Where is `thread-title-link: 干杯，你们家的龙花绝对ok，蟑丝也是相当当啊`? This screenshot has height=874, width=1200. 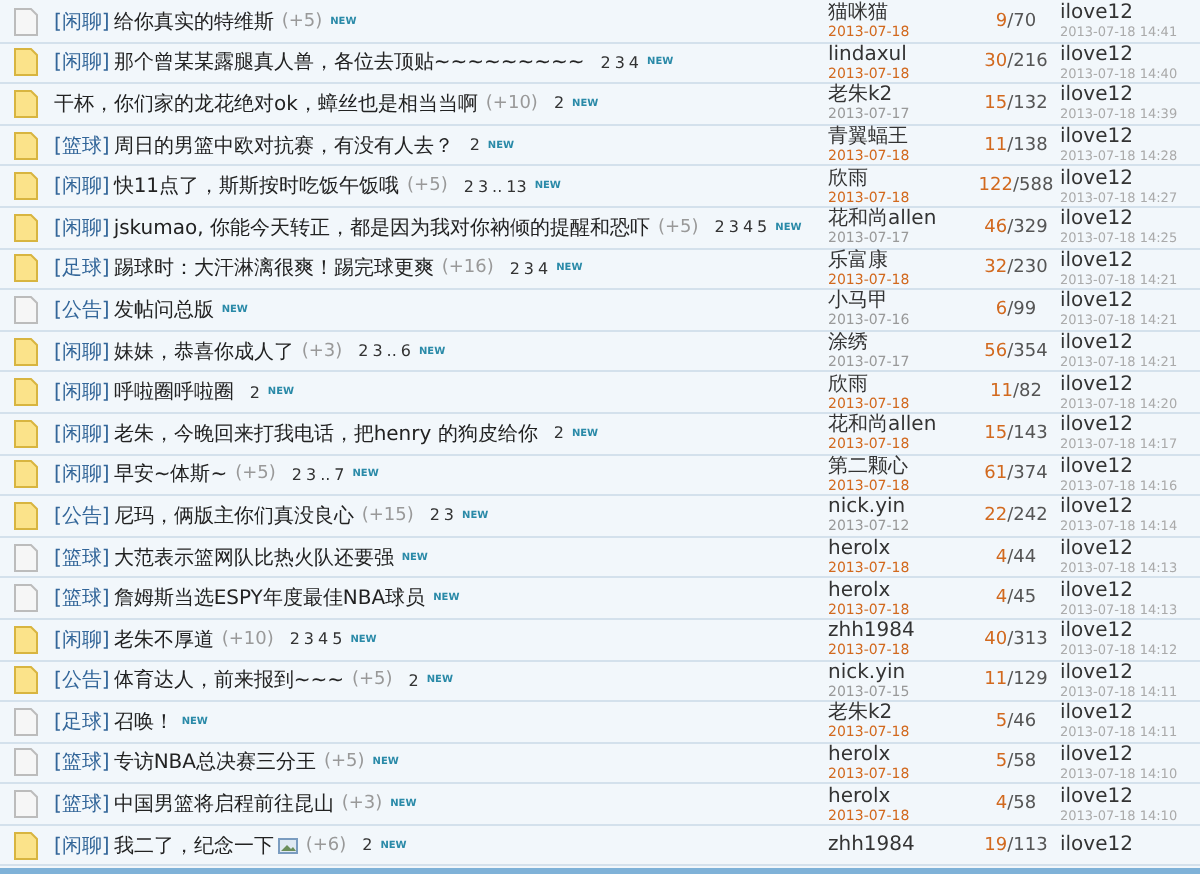
thread-title-link: 干杯，你们家的龙花绝对ok，蟑丝也是相当当啊 is located at coordinates (266, 103).